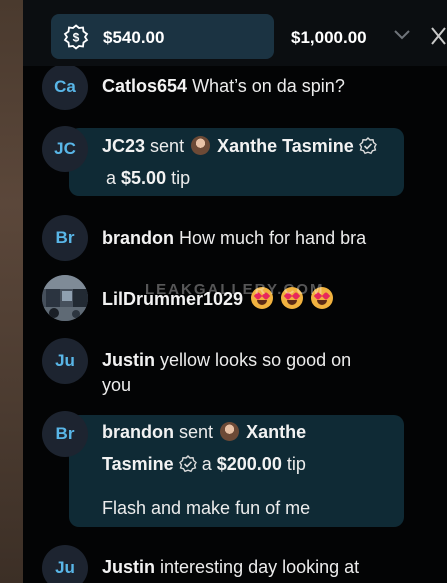 This screenshot has width=447, height=583. Describe the element at coordinates (65, 149) in the screenshot. I see `avatar: JC` at that location.